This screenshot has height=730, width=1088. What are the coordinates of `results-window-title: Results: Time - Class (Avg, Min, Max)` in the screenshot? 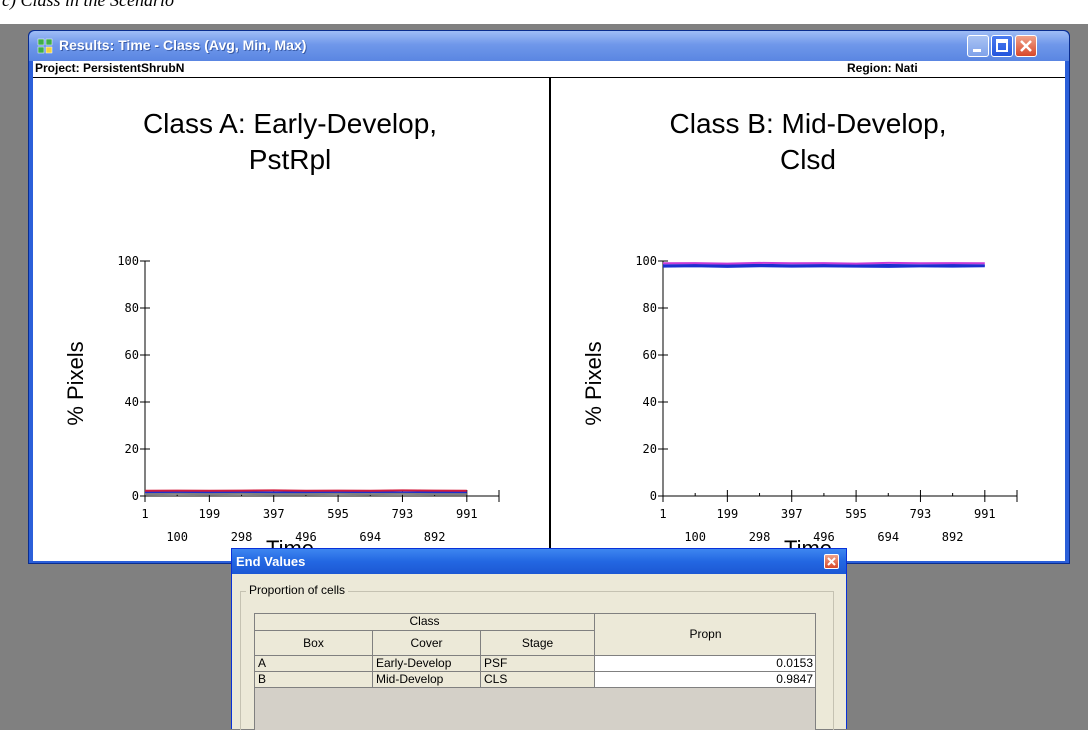 It's located at (182, 45).